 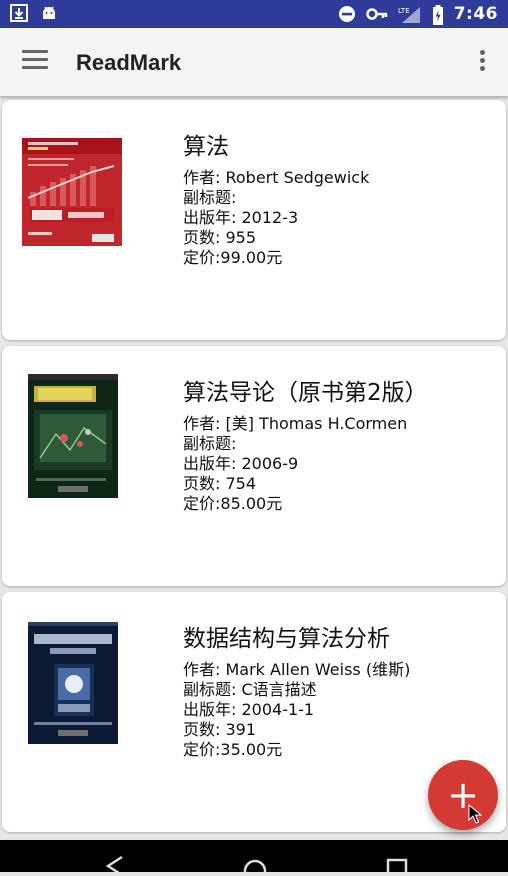 What do you see at coordinates (475, 814) in the screenshot?
I see `mouse-cursor-icon` at bounding box center [475, 814].